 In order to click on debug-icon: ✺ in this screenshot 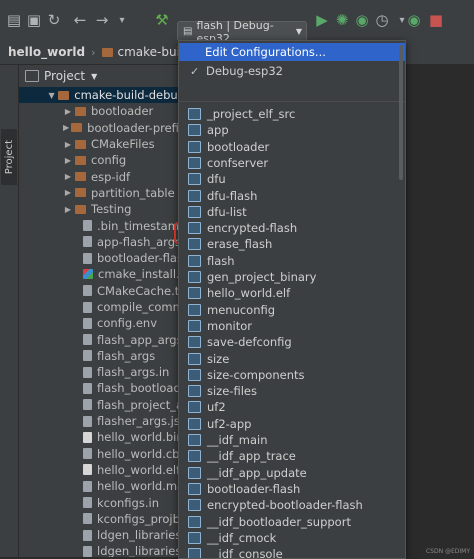, I will do `click(342, 20)`.